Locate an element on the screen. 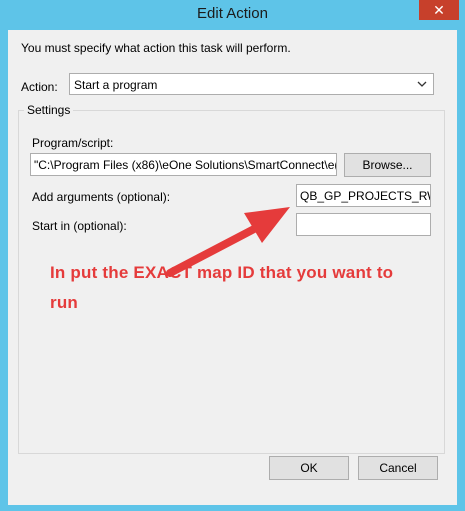 The width and height of the screenshot is (465, 511). chevron-down-icon is located at coordinates (422, 84).